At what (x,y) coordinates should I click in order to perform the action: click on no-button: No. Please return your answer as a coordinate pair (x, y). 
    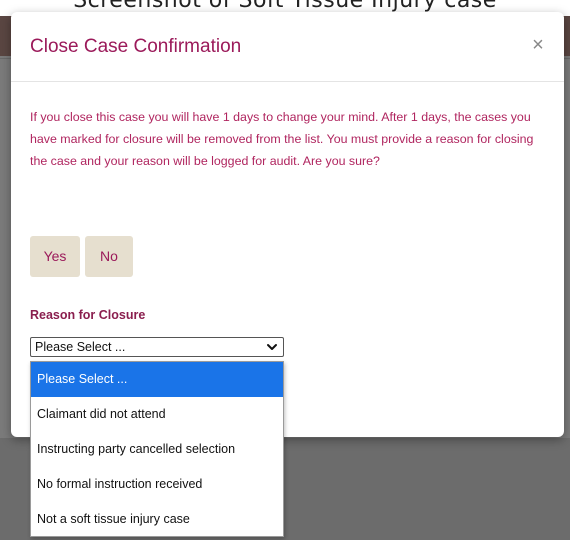
    Looking at the image, I should click on (109, 256).